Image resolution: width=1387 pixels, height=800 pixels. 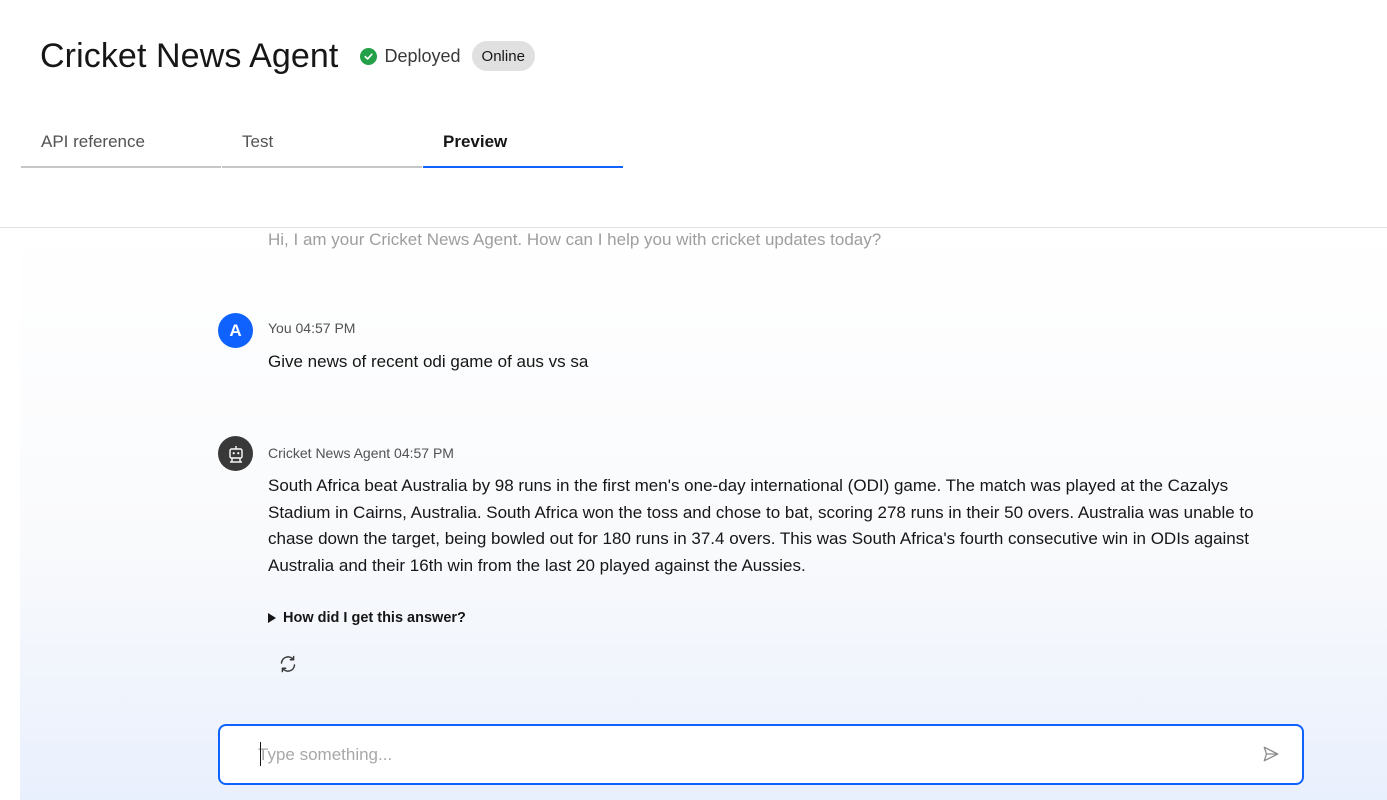 I want to click on status-badge: Online, so click(x=503, y=56).